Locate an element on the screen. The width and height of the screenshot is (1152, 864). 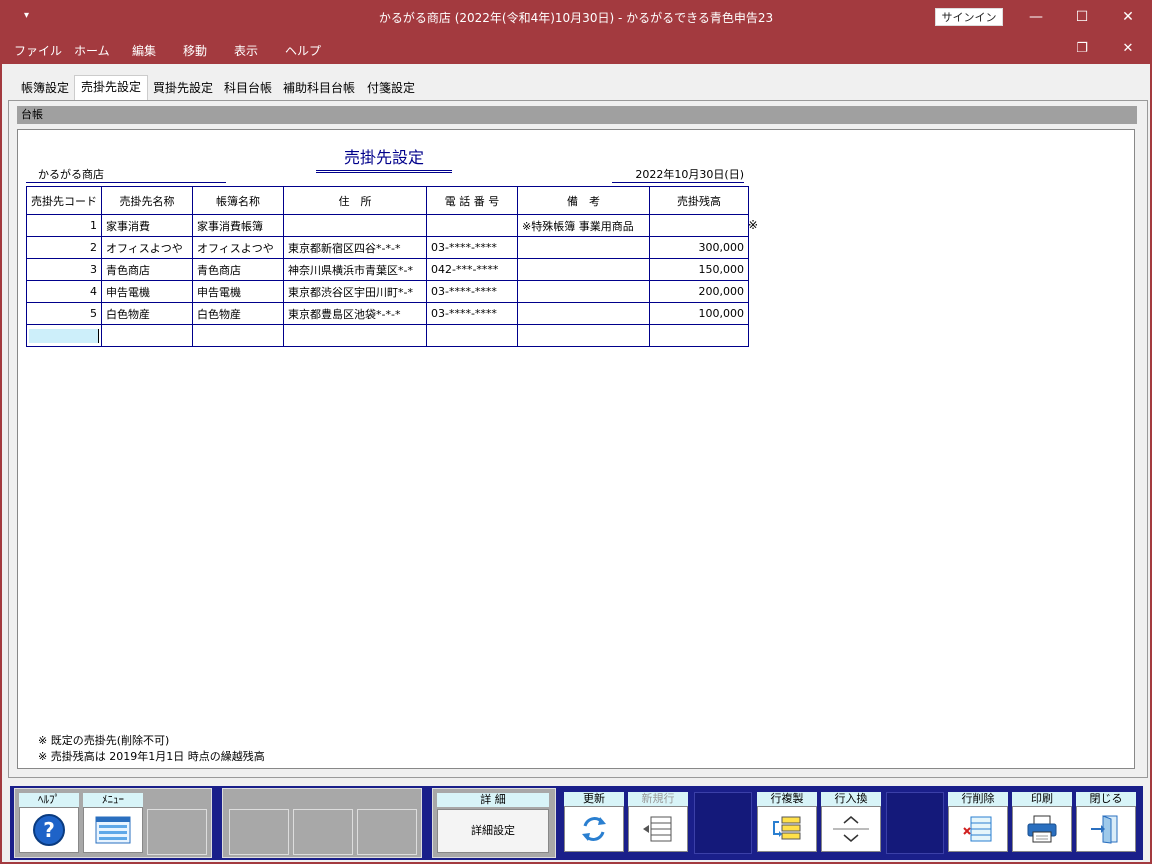
close-key: 閉じる is located at coordinates (1106, 823).